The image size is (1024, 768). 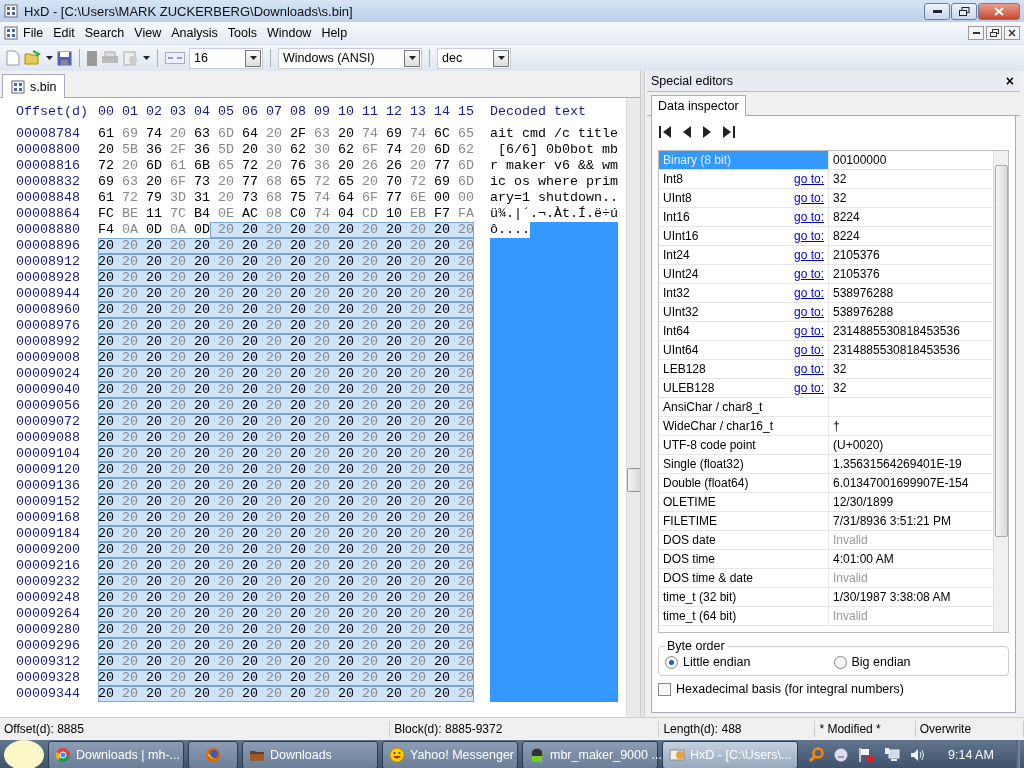 What do you see at coordinates (286, 198) in the screenshot?
I see `hex-bytes: 61 72 79 3D 31 20 73 68 75 74 64 6F 77 6E 00 00` at bounding box center [286, 198].